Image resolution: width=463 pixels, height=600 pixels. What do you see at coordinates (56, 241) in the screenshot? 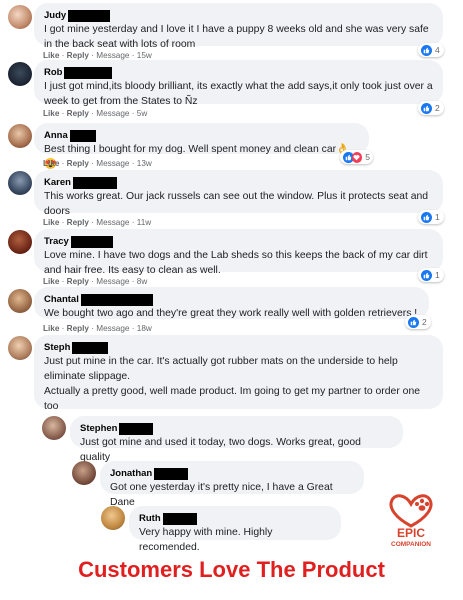
I see `commenter-name: Tracy` at bounding box center [56, 241].